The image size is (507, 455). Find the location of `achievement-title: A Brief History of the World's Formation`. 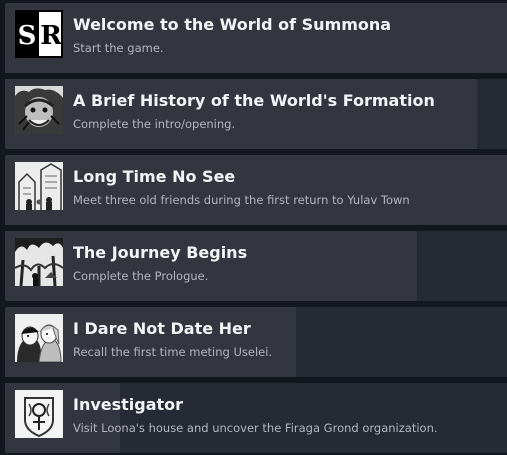

achievement-title: A Brief History of the World's Formation is located at coordinates (254, 100).